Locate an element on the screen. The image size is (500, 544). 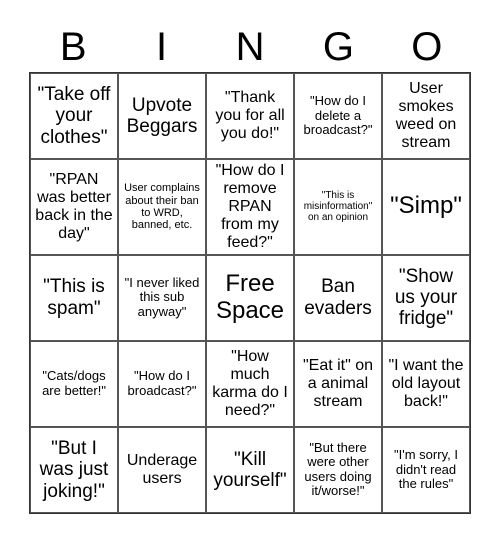
bingo-cell: "I never liked this sub anyway" is located at coordinates (162, 297).